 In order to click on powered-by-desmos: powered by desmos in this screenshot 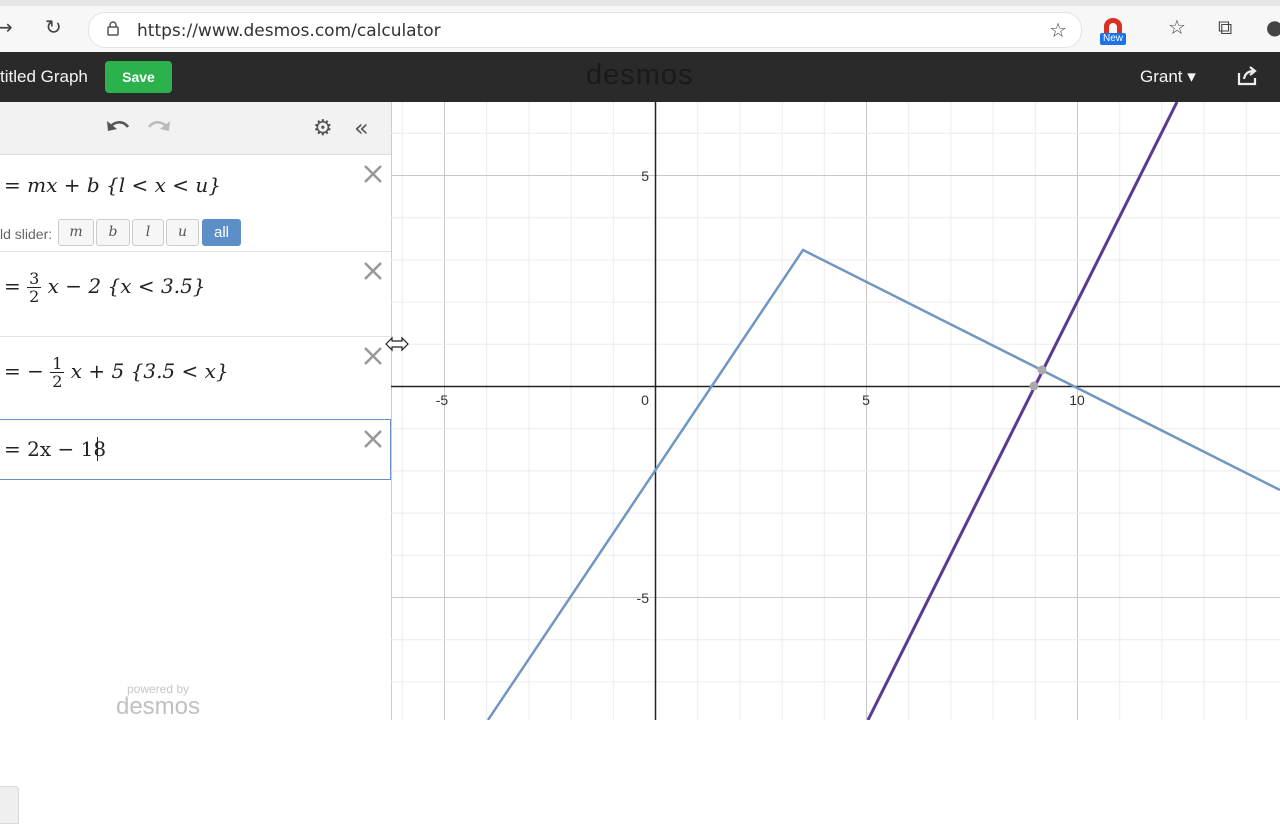, I will do `click(158, 701)`.